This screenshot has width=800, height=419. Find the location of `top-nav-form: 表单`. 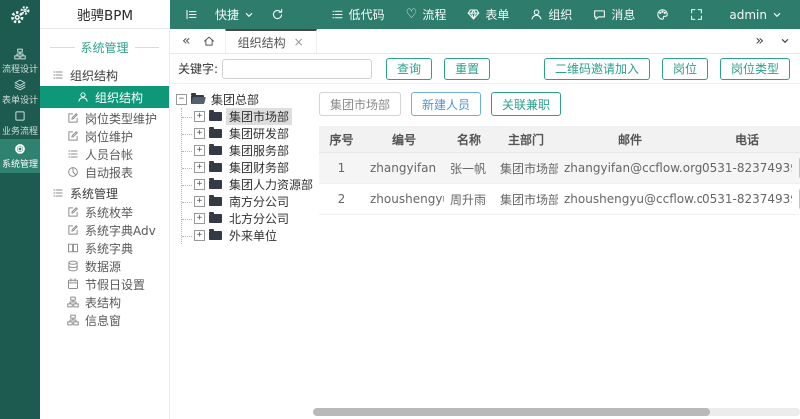

top-nav-form: 表单 is located at coordinates (488, 14).